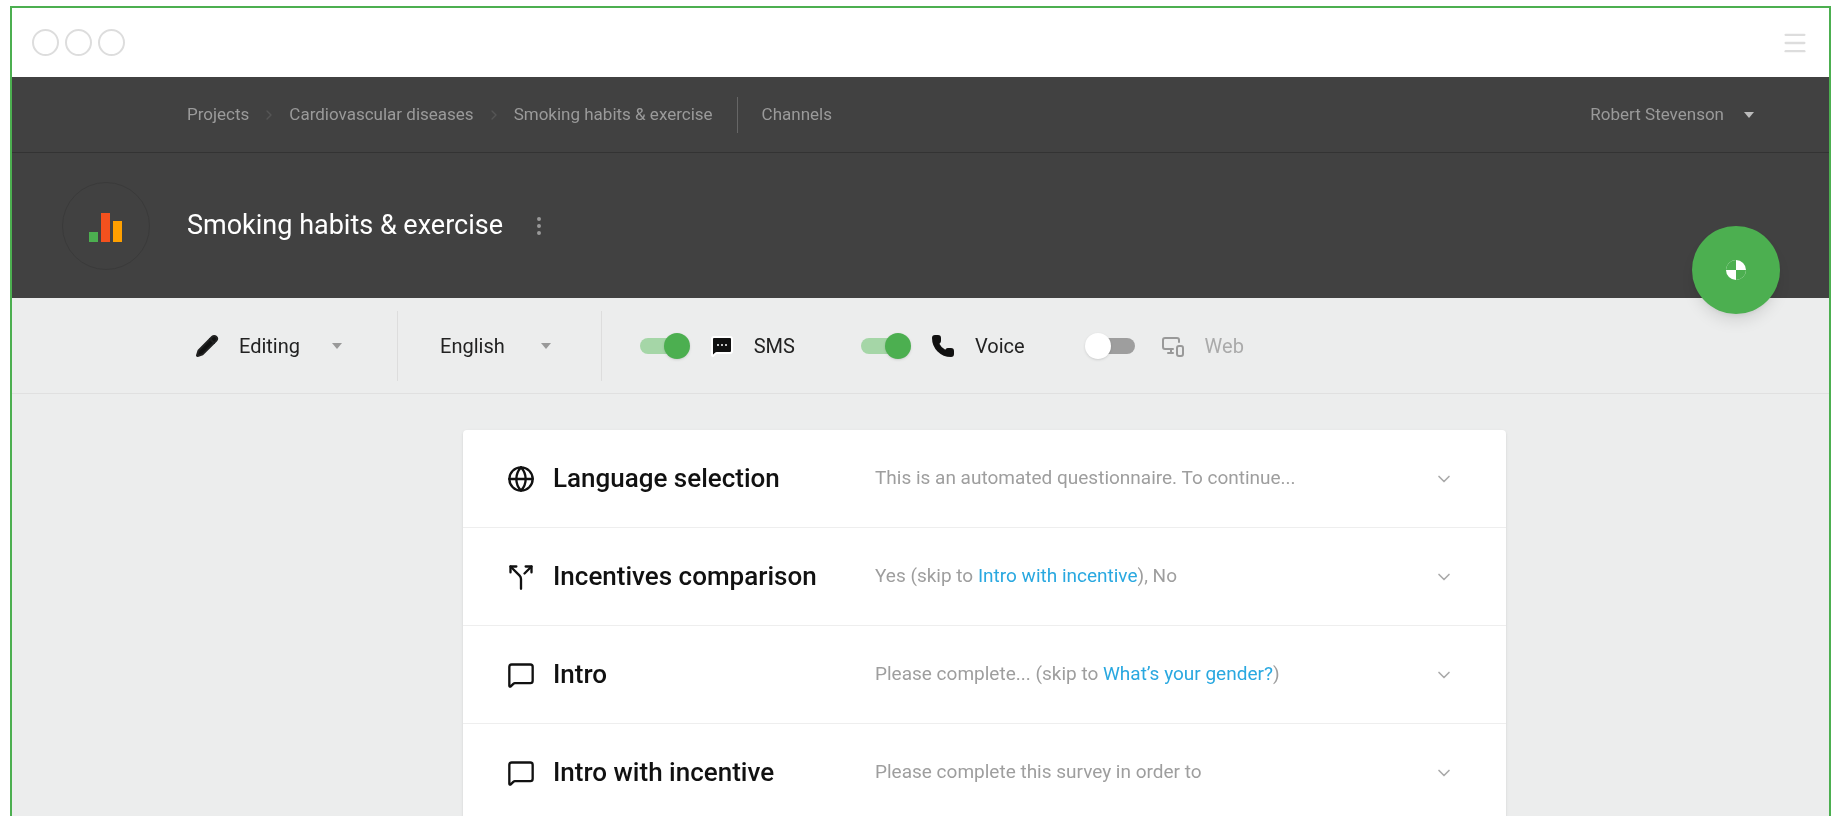 This screenshot has height=816, width=1841. I want to click on mode-dropdown: Editing, so click(268, 345).